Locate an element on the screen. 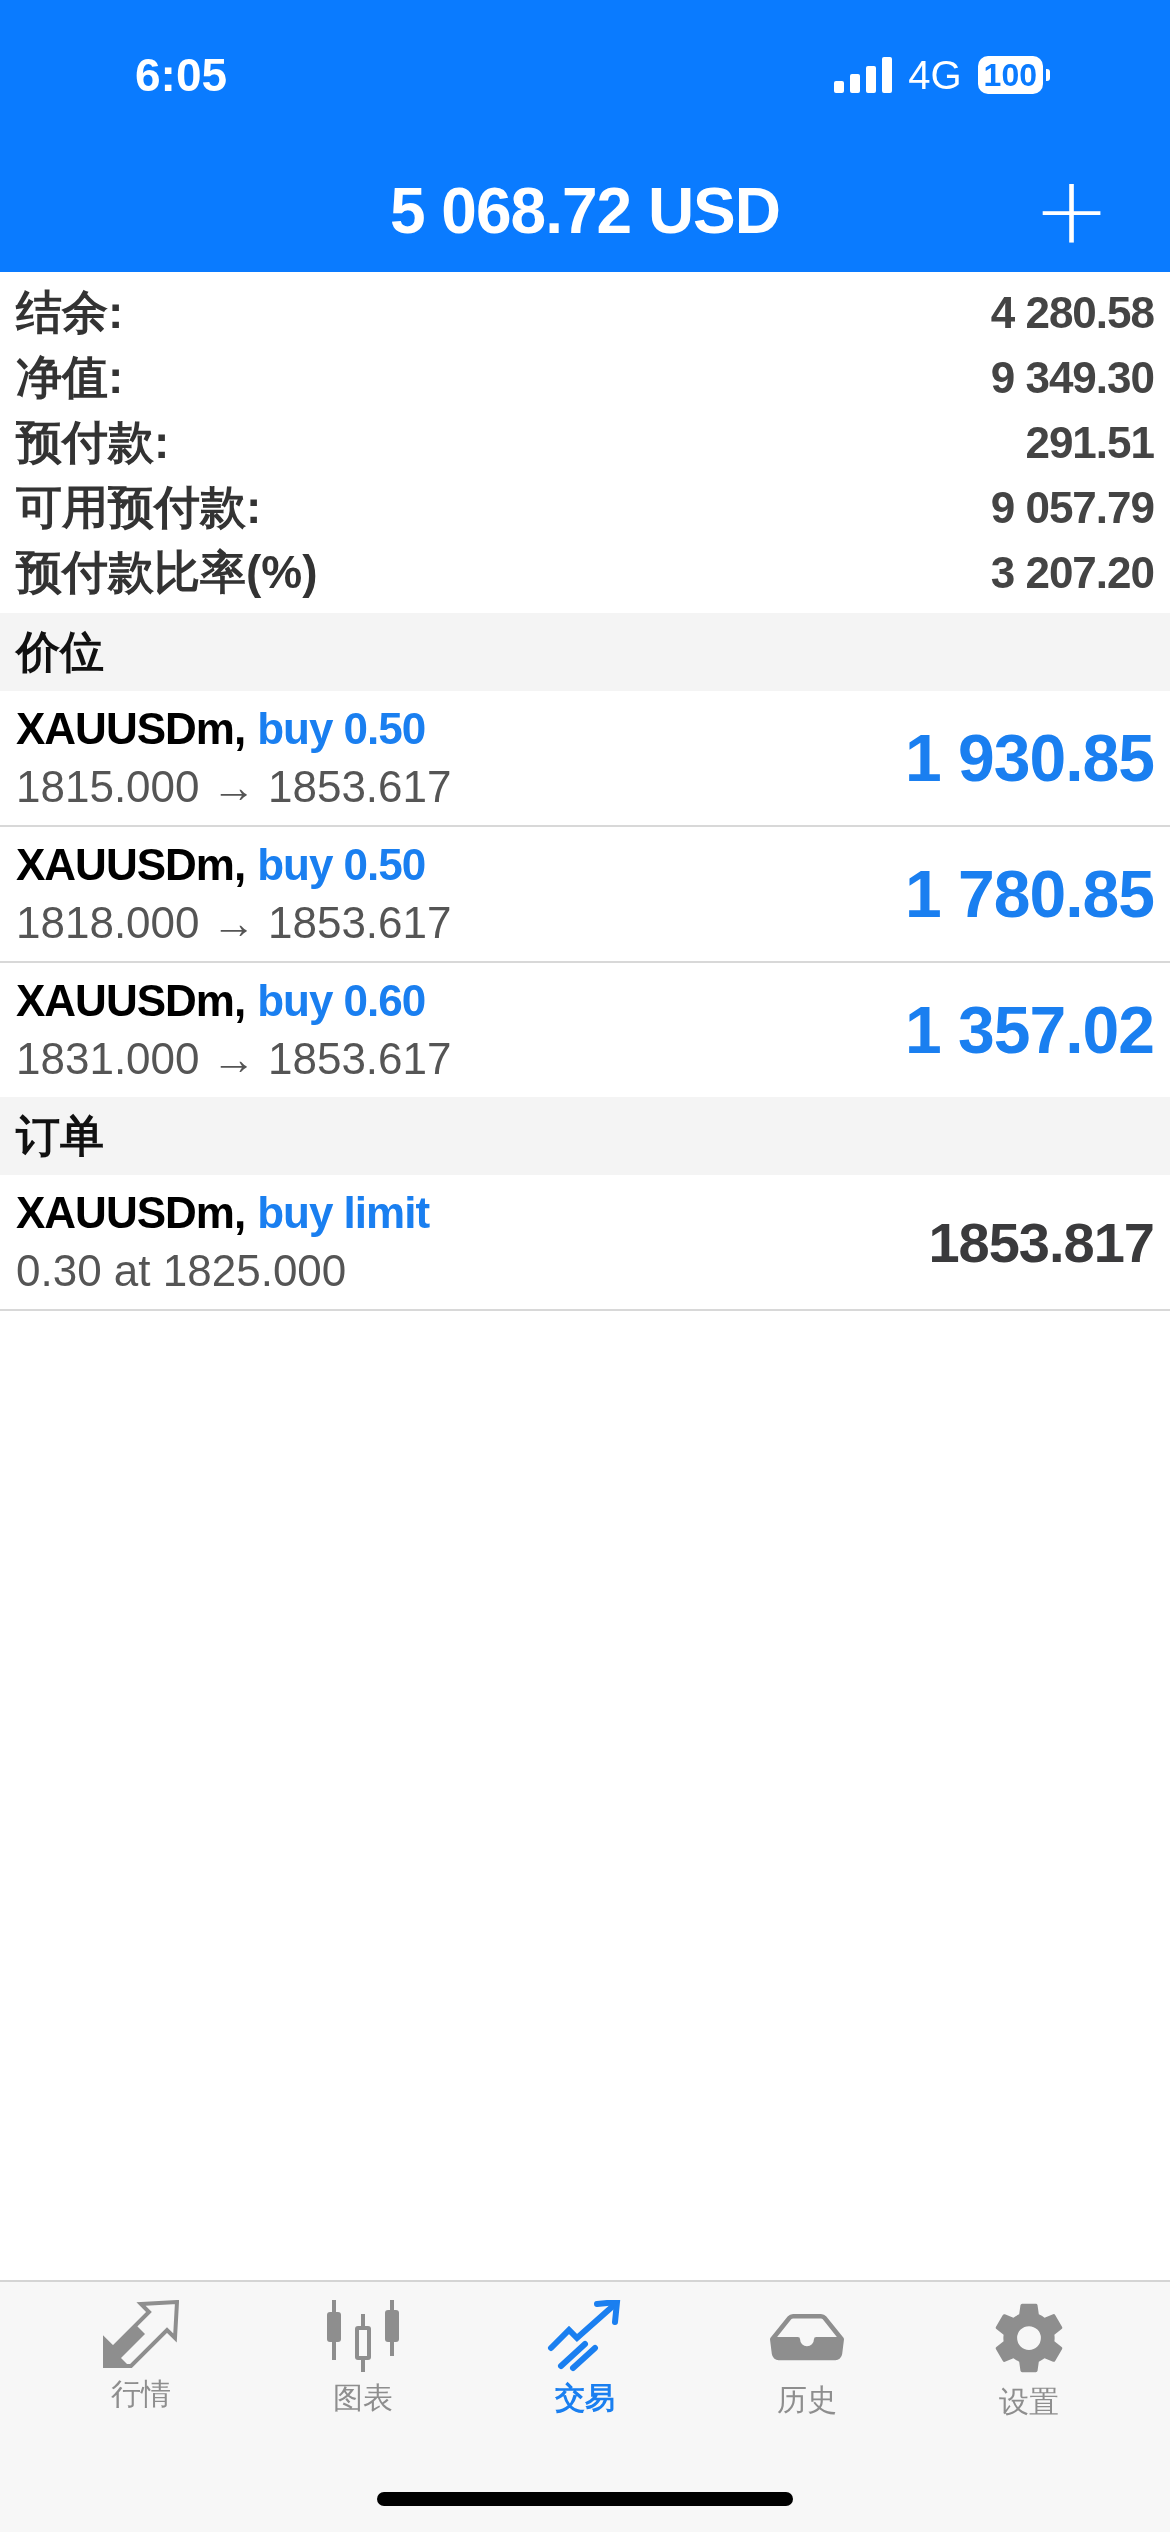 This screenshot has height=2532, width=1170. order-row: XAUUSDm, buy limit 0.30 at 1825.000 1853.817 is located at coordinates (585, 1242).